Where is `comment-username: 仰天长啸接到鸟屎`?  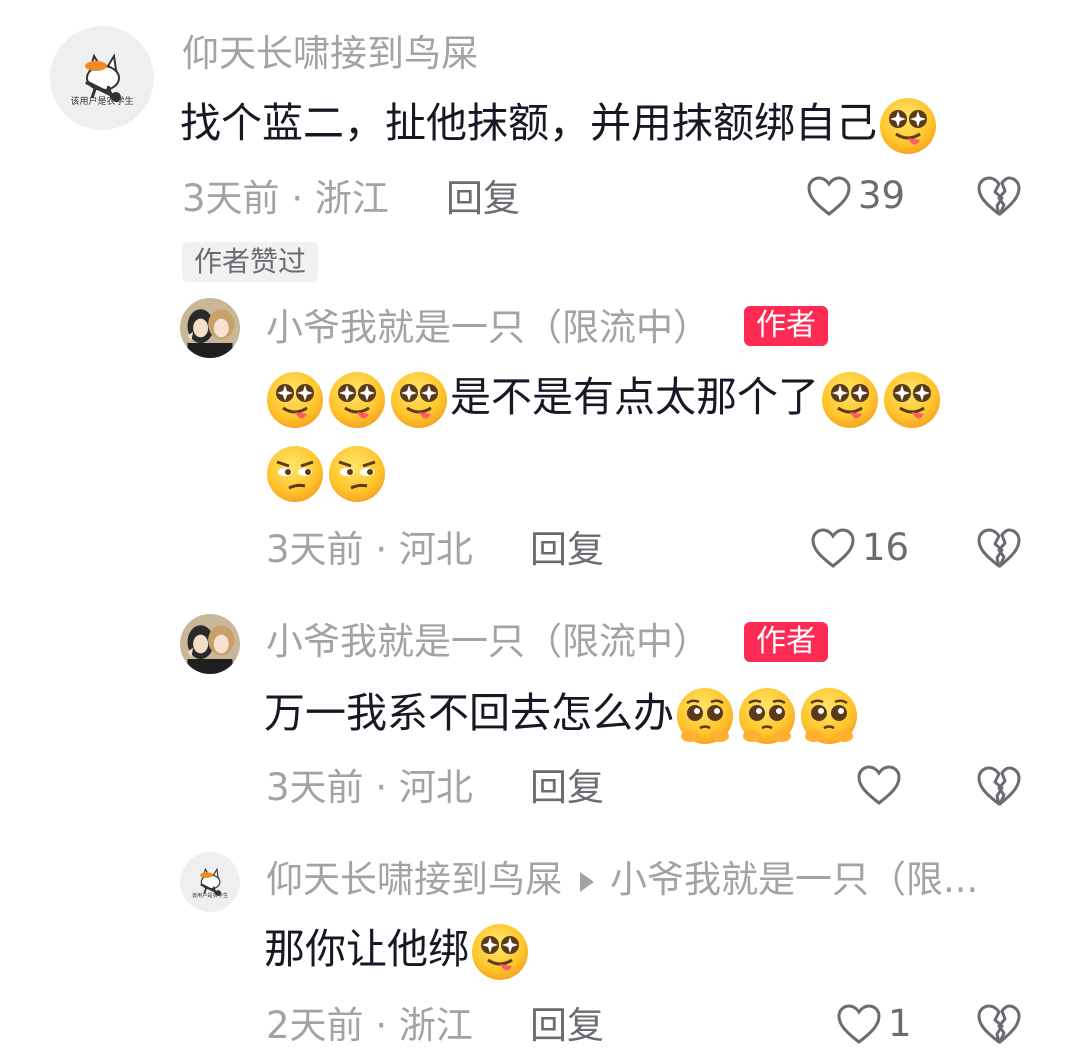
comment-username: 仰天长啸接到鸟屎 is located at coordinates (330, 54).